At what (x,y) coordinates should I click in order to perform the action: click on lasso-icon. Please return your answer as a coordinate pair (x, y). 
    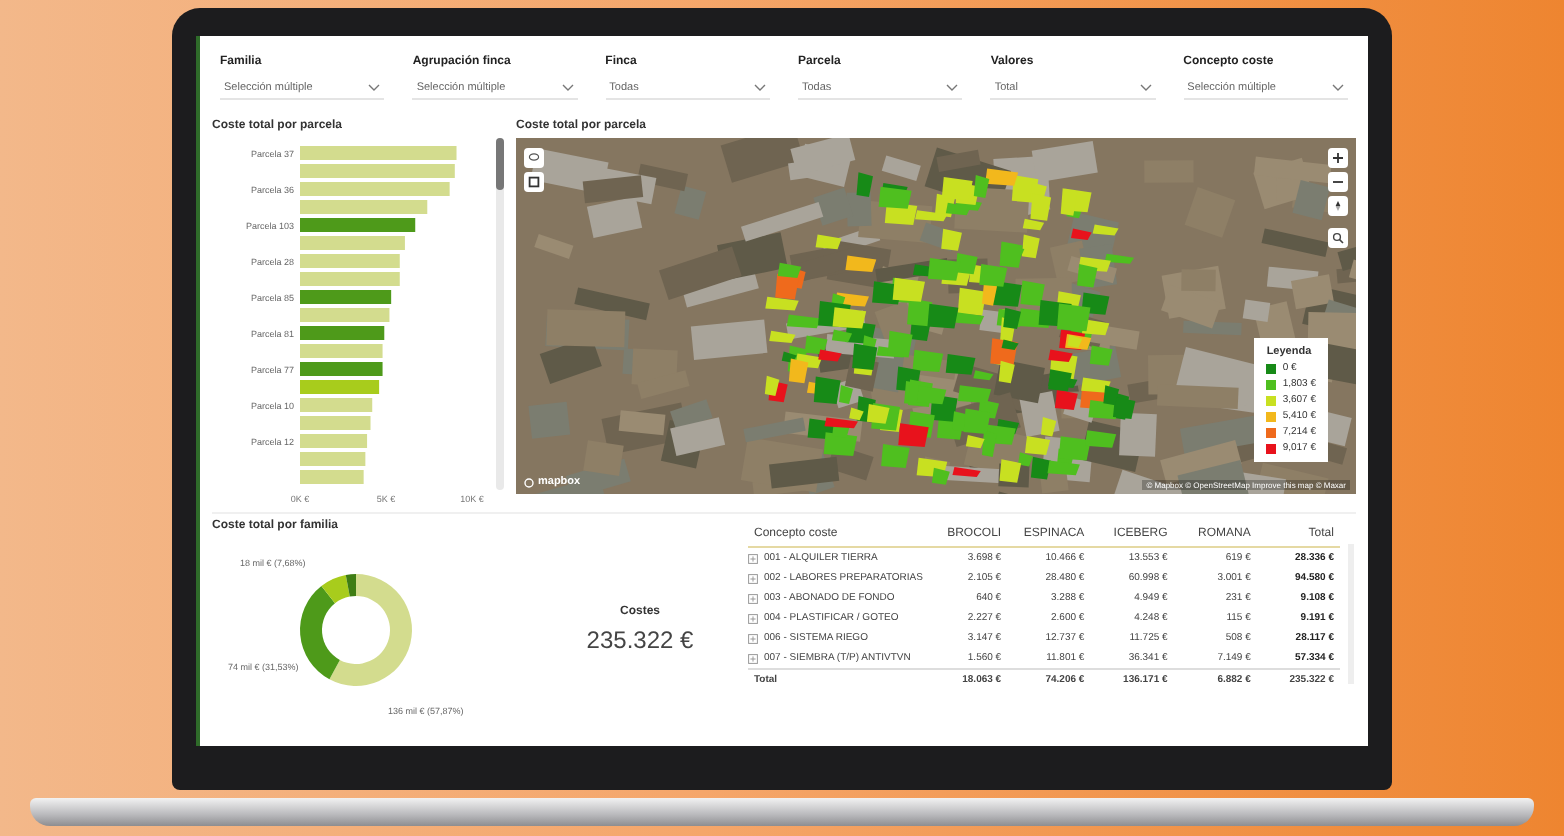
    Looking at the image, I should click on (534, 158).